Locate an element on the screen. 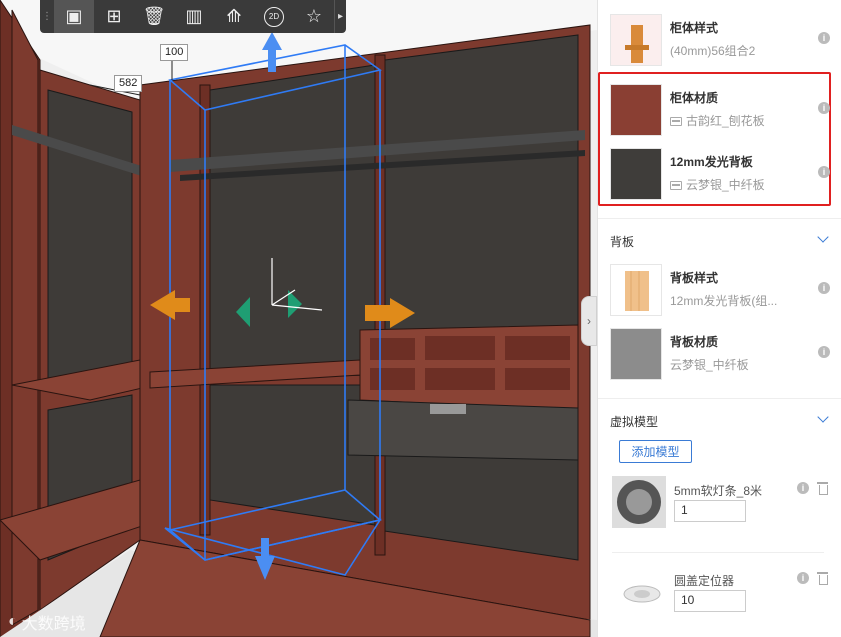 The width and height of the screenshot is (841, 637). body-style-thumbnail is located at coordinates (636, 40).